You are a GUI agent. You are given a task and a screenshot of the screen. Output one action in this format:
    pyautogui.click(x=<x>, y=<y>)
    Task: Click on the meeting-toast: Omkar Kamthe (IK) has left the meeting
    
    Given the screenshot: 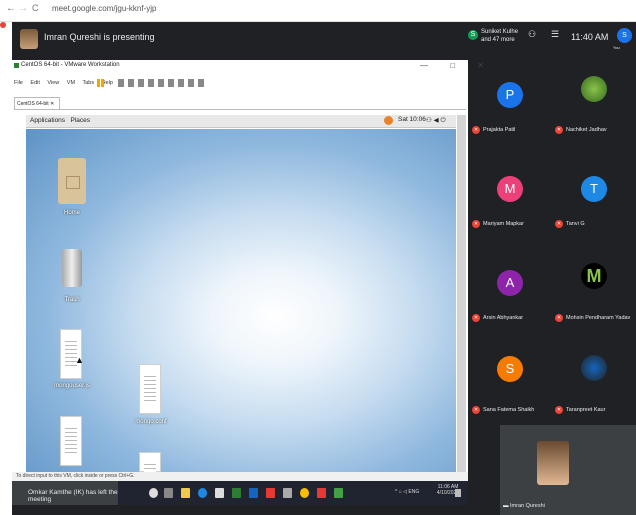 What is the action you would take?
    pyautogui.click(x=65, y=493)
    